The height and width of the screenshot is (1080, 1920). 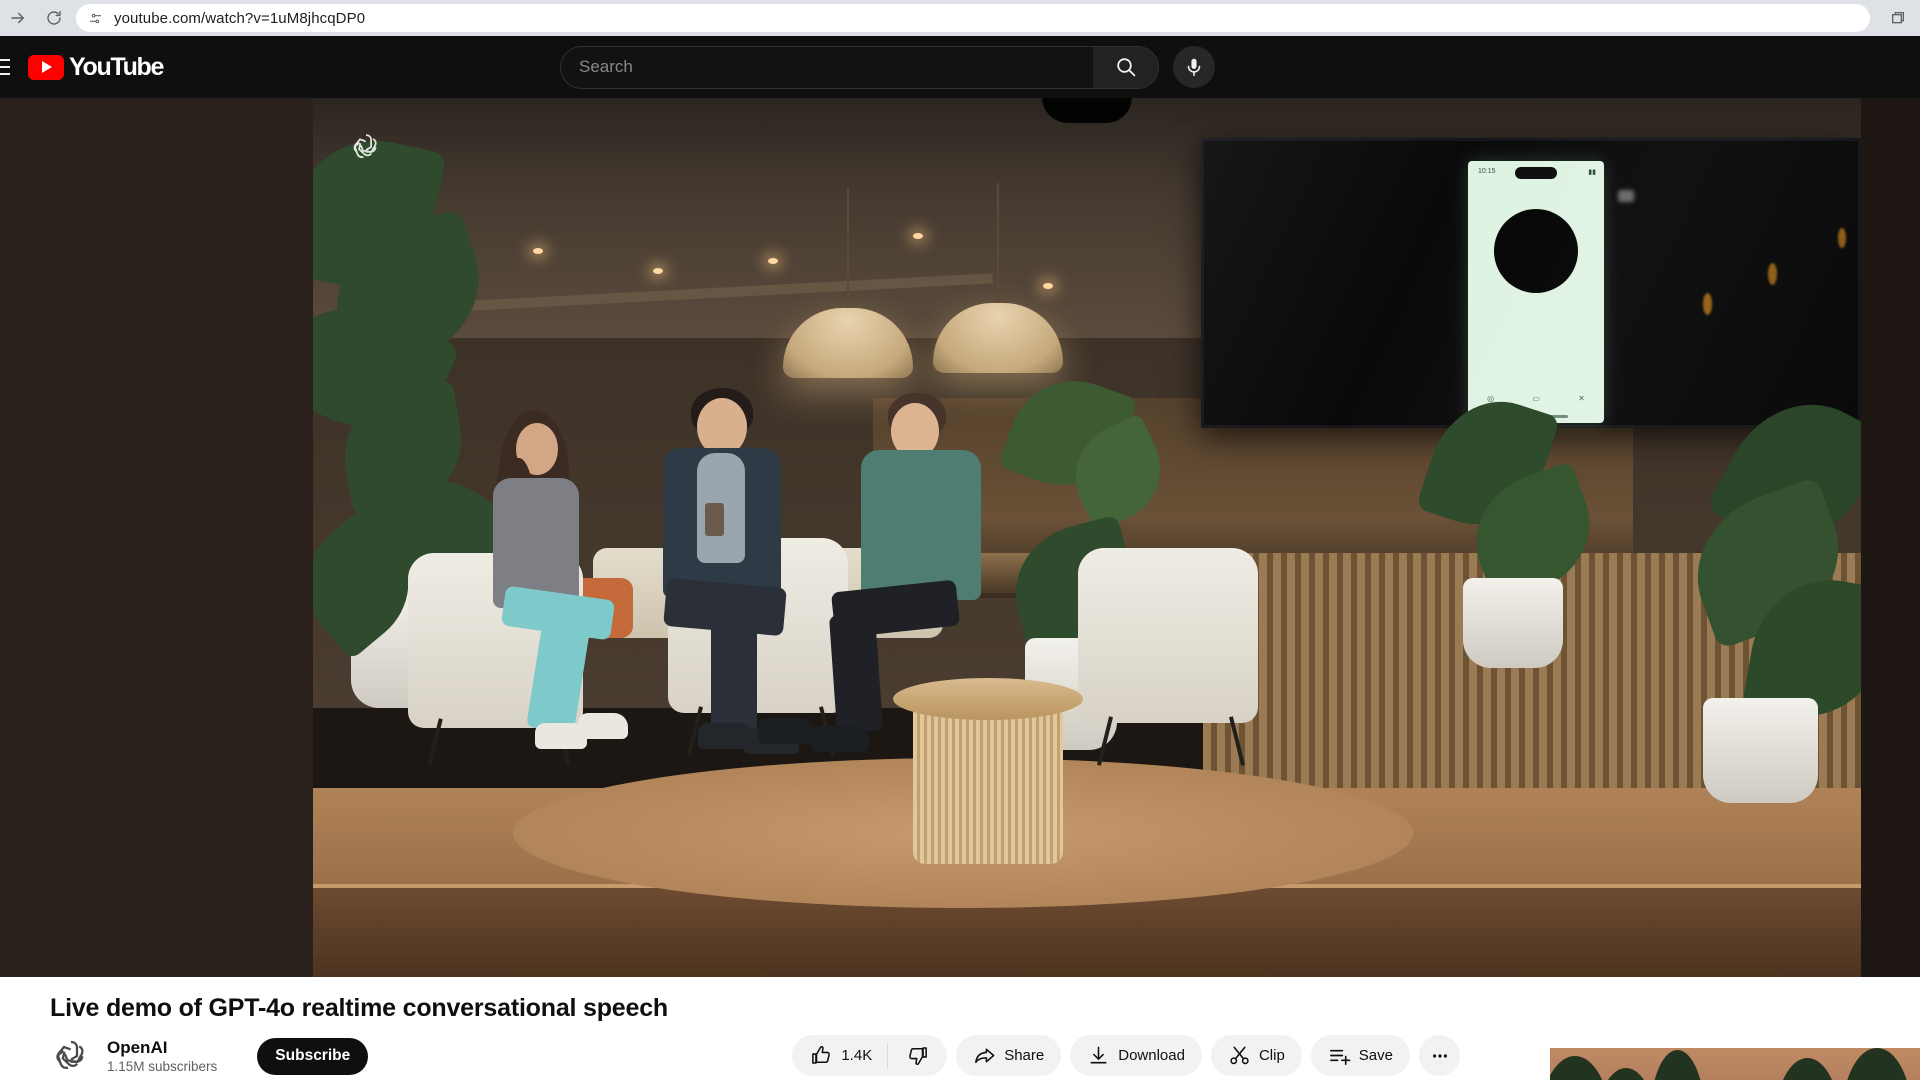 I want to click on masthead-start: YouTube, so click(x=280, y=67).